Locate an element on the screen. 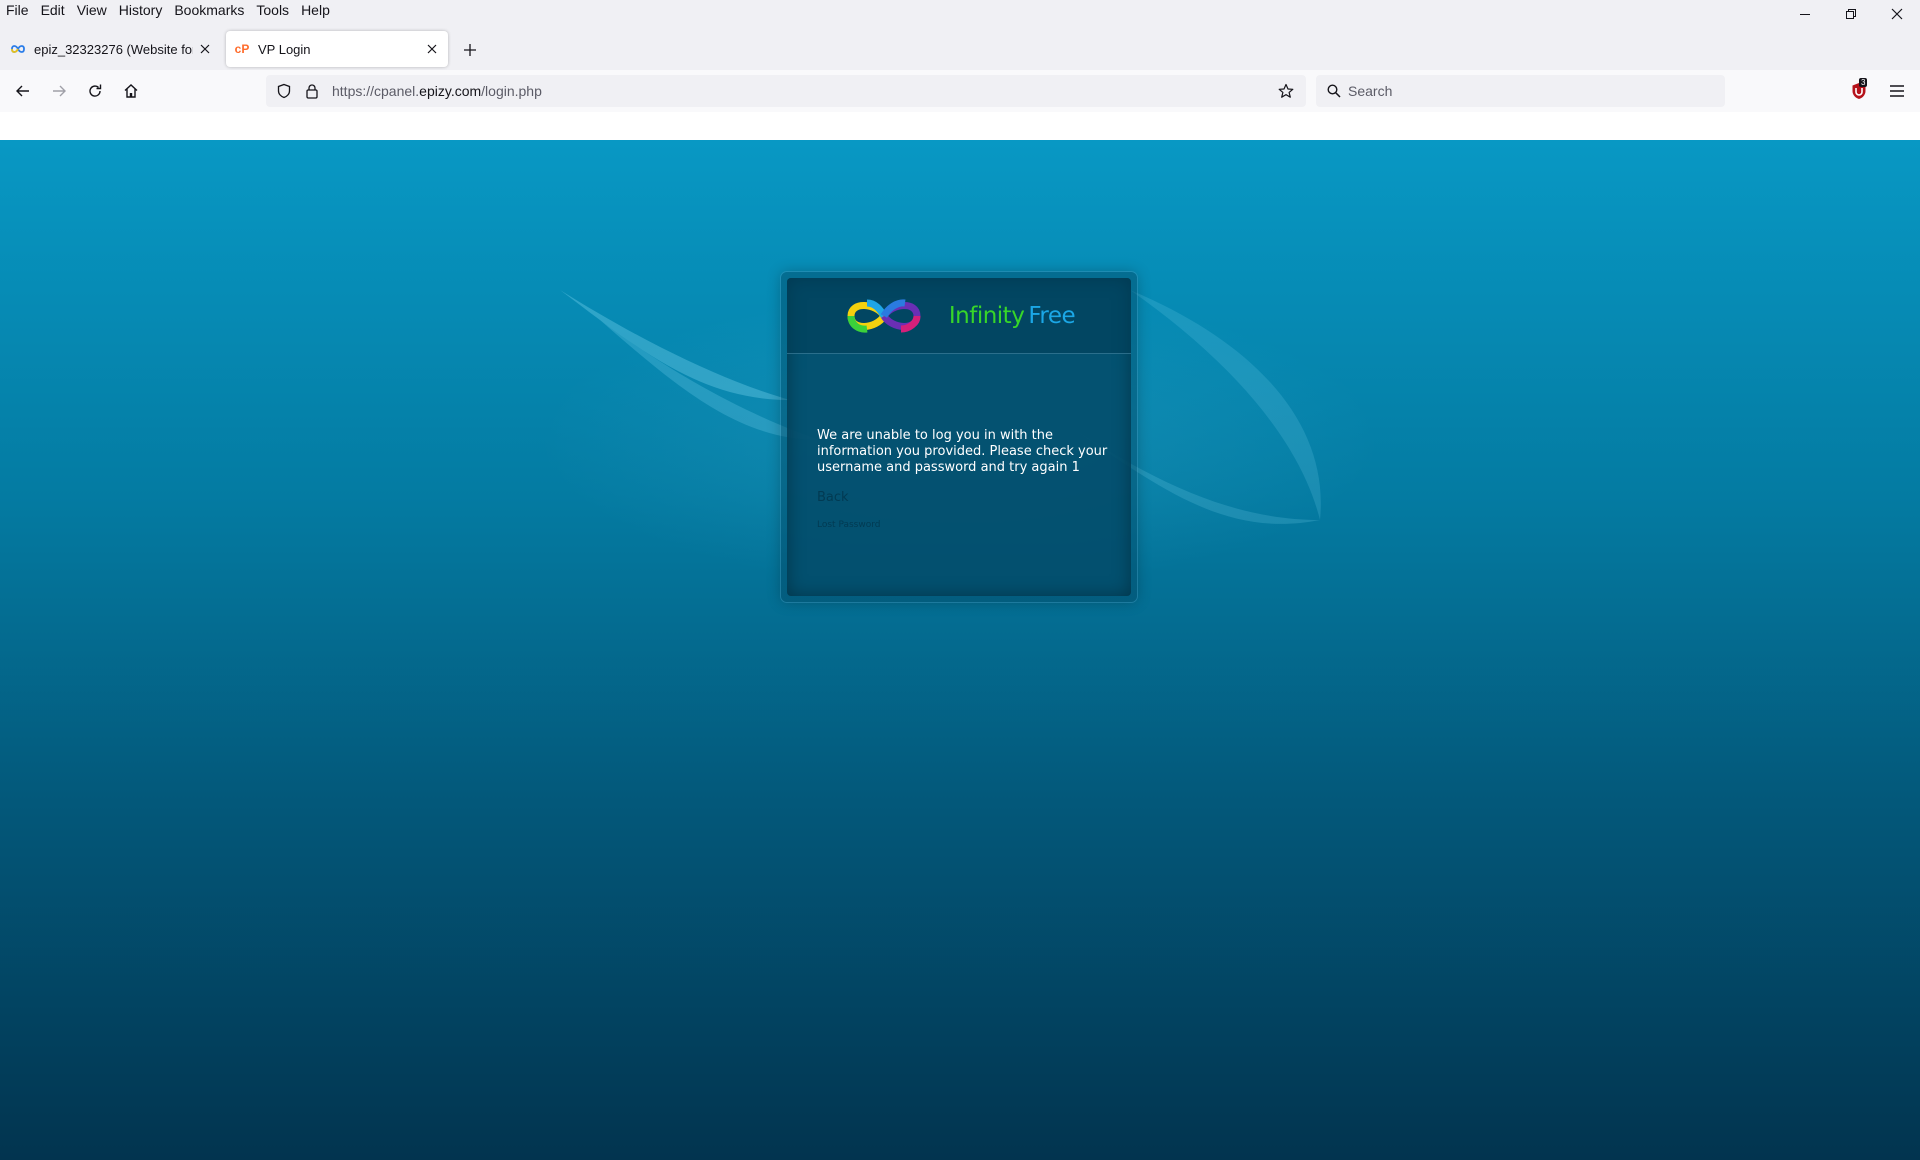  forward-button is located at coordinates (59, 91).